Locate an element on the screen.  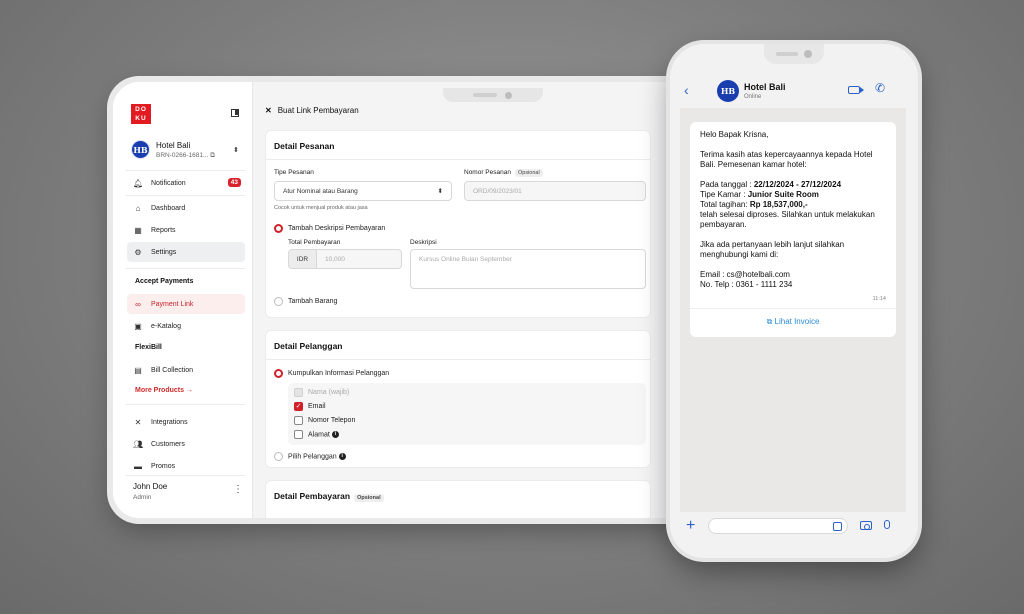
notification-badge: 43 is located at coordinates (234, 182).